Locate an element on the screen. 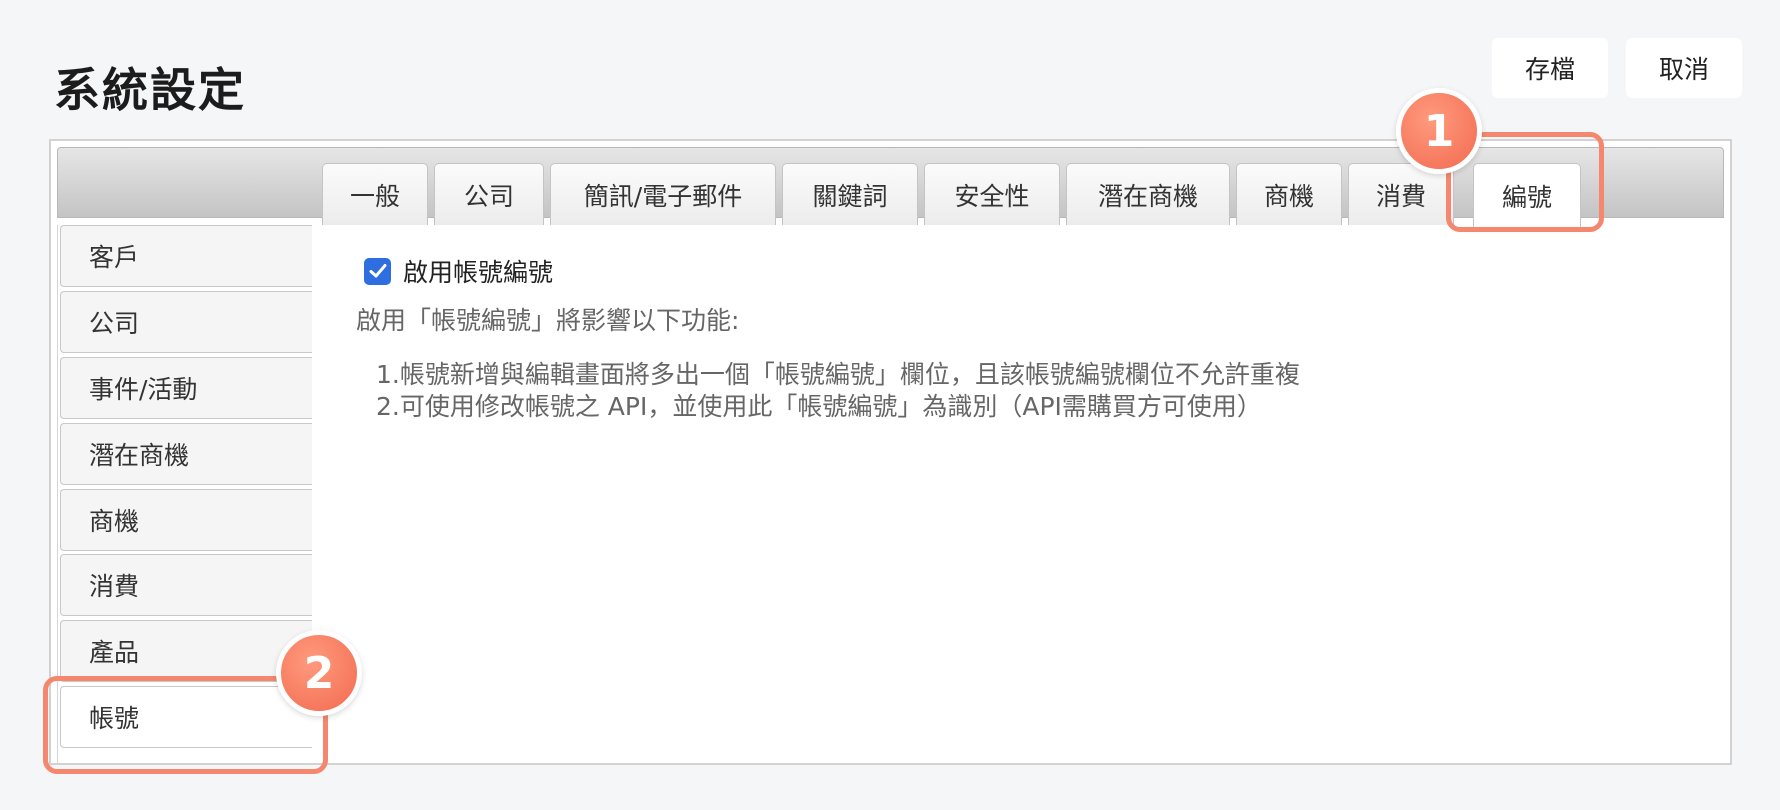  enable-account-numbering-row: 啟用帳號編號 is located at coordinates (1006, 271).